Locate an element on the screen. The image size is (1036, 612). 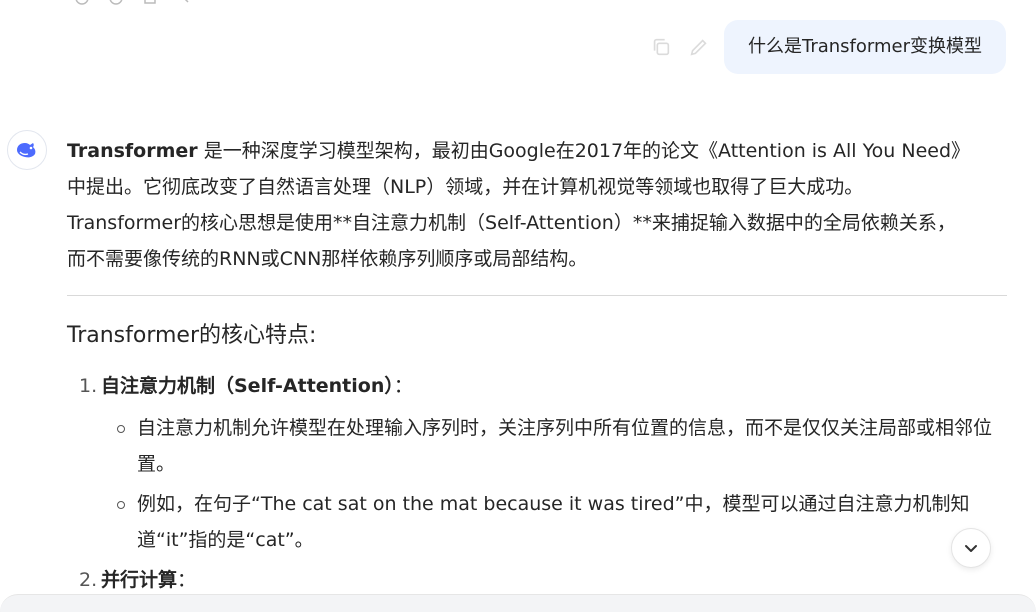
edit-icon is located at coordinates (699, 47).